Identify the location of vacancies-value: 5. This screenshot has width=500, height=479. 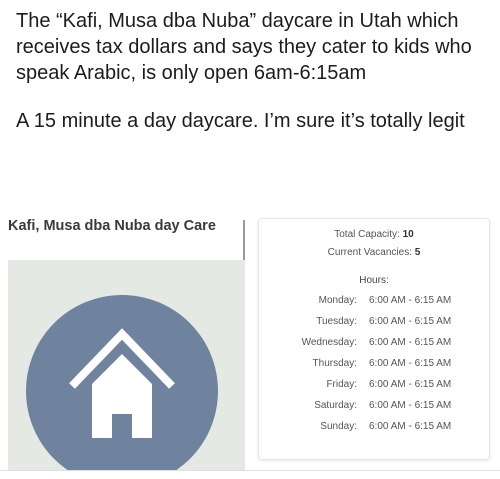
(417, 252).